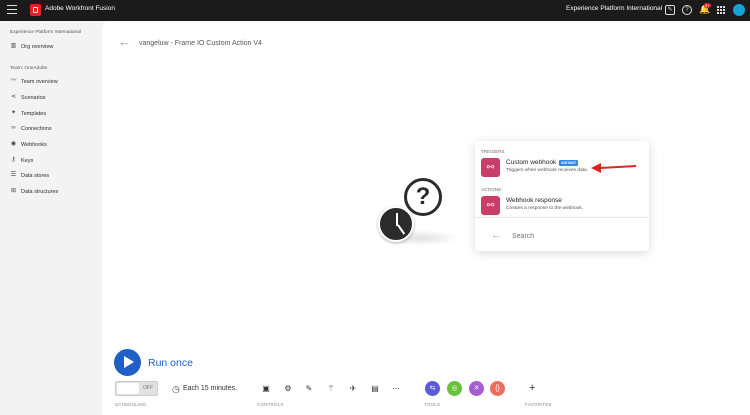  Describe the element at coordinates (562, 217) in the screenshot. I see `divider` at that location.